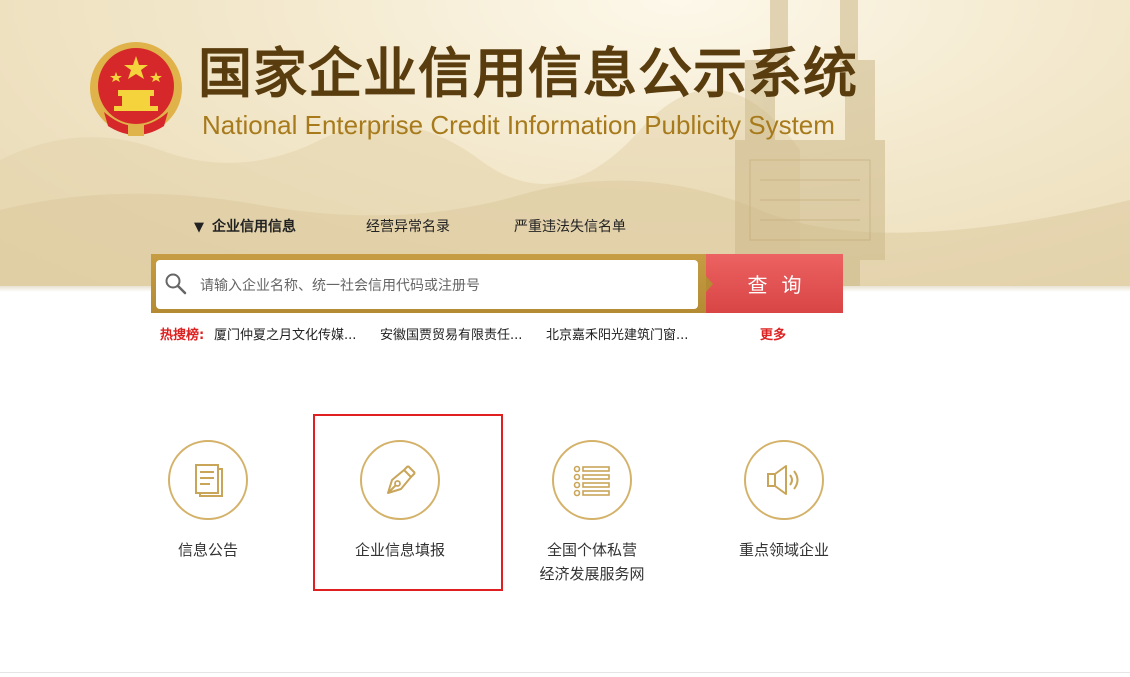 The image size is (1130, 677). I want to click on feature-label: 信息公告, so click(207, 550).